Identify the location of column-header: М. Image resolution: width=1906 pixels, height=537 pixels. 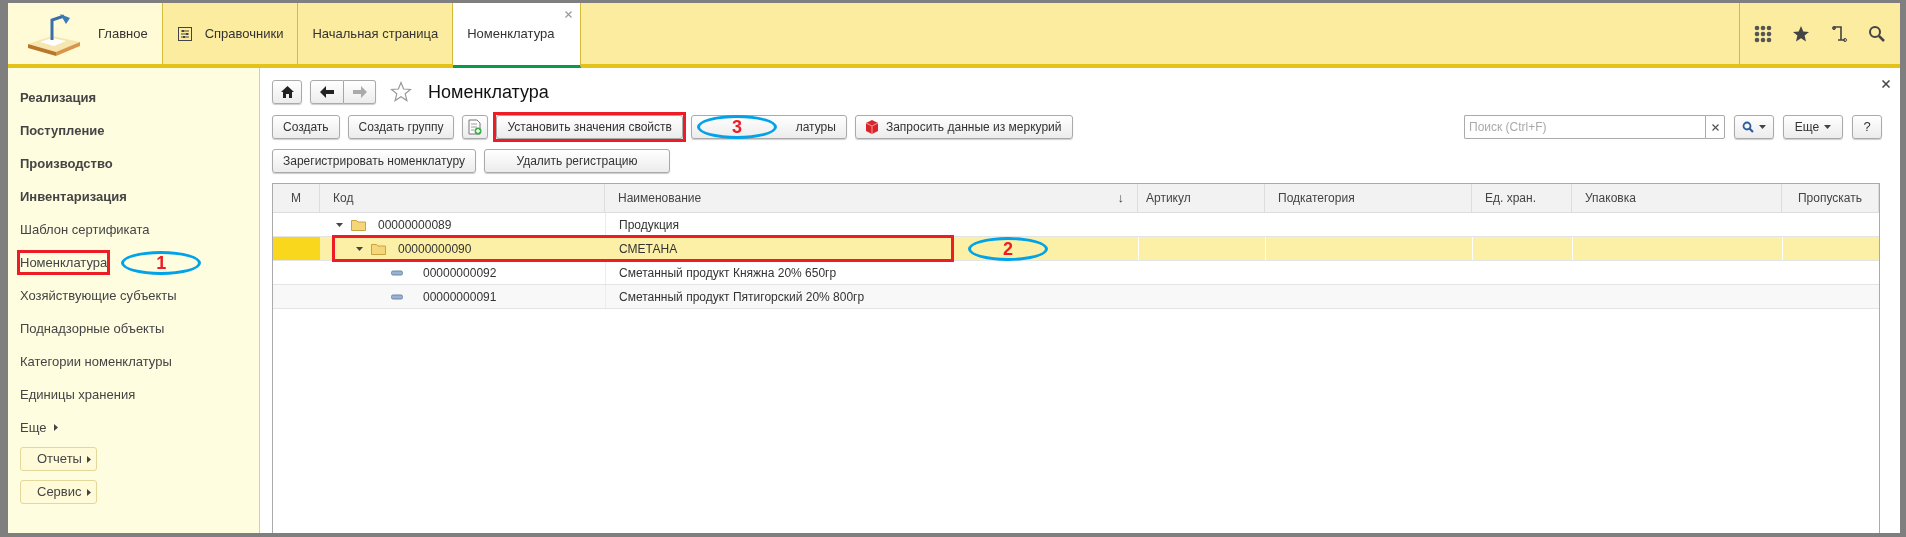
(296, 198).